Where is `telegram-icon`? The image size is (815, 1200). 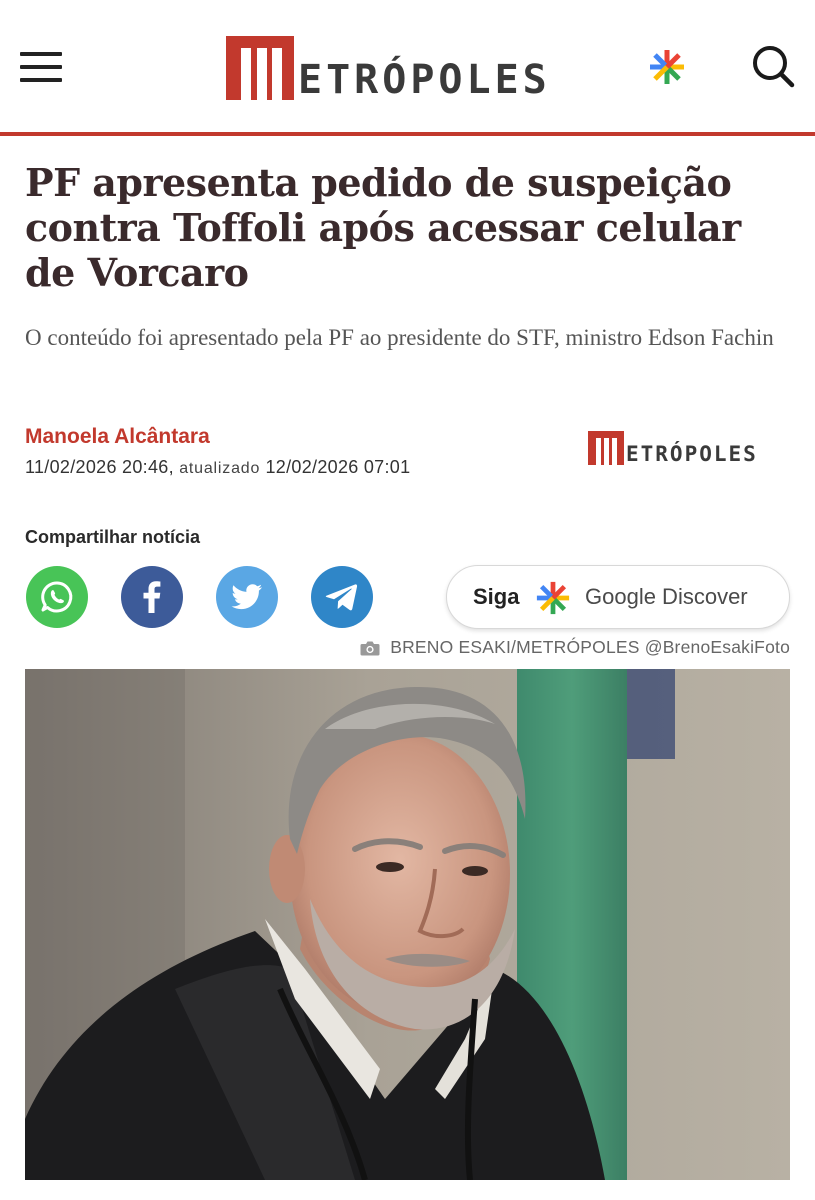 telegram-icon is located at coordinates (341, 597).